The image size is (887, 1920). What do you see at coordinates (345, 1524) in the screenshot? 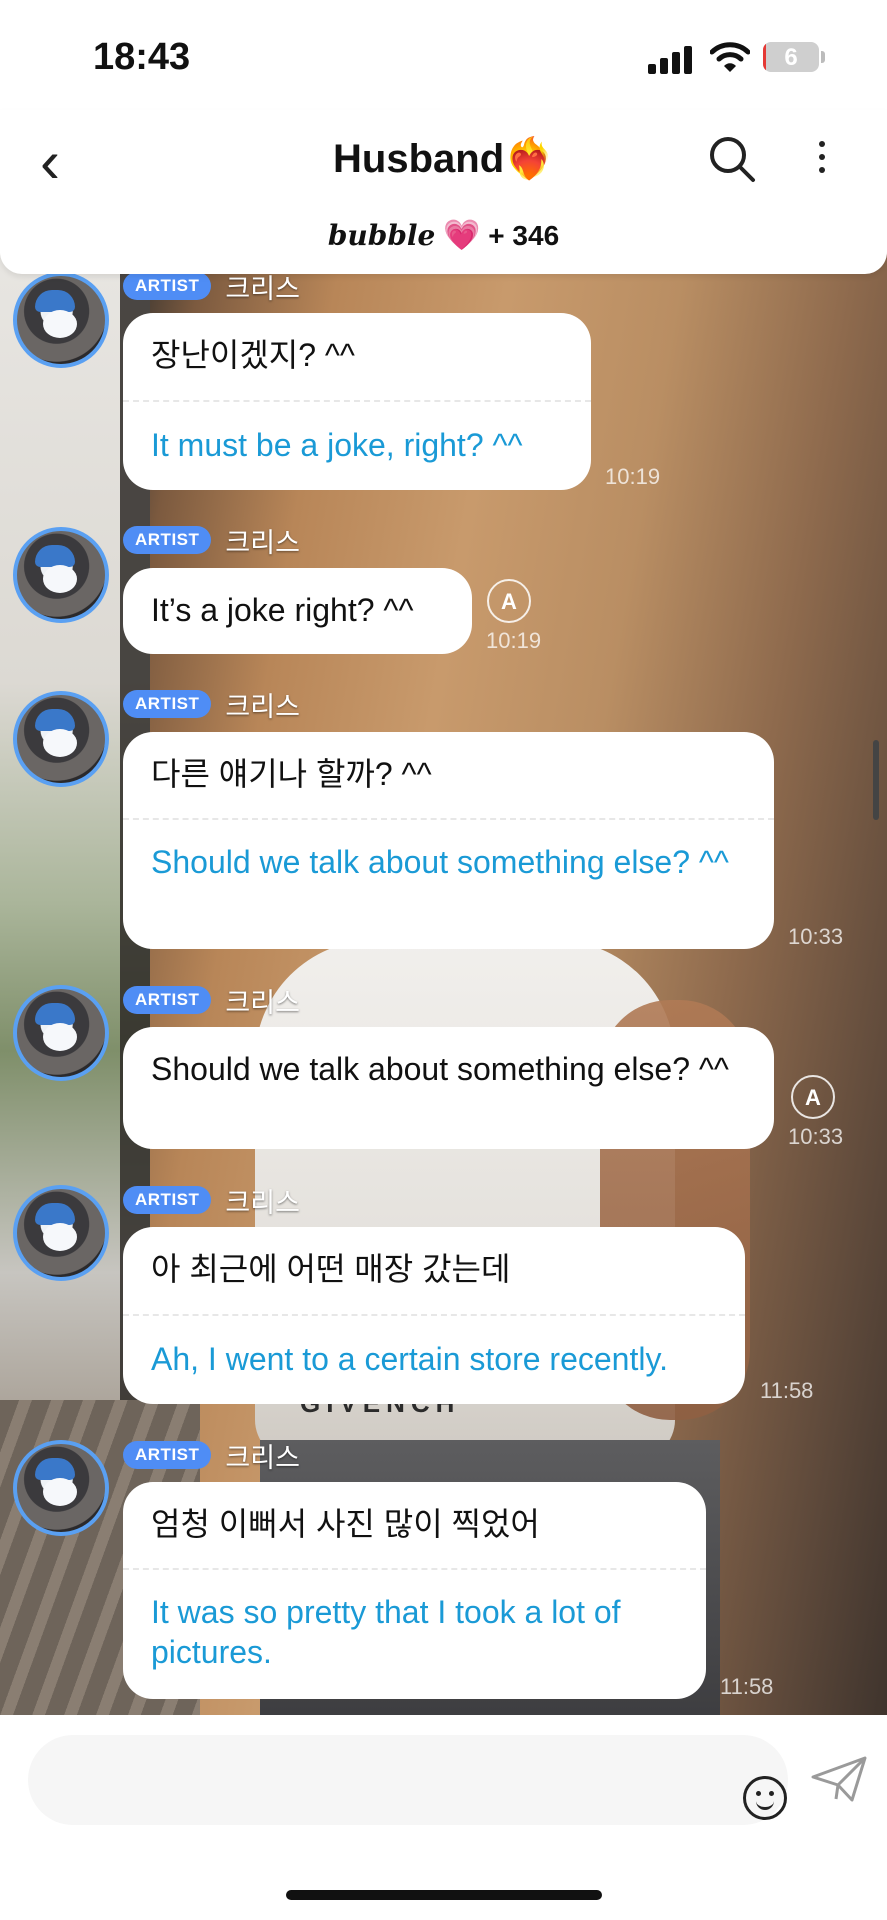
I see `message-original: 엄청 이뻐서 사진 많이 찍었어` at bounding box center [345, 1524].